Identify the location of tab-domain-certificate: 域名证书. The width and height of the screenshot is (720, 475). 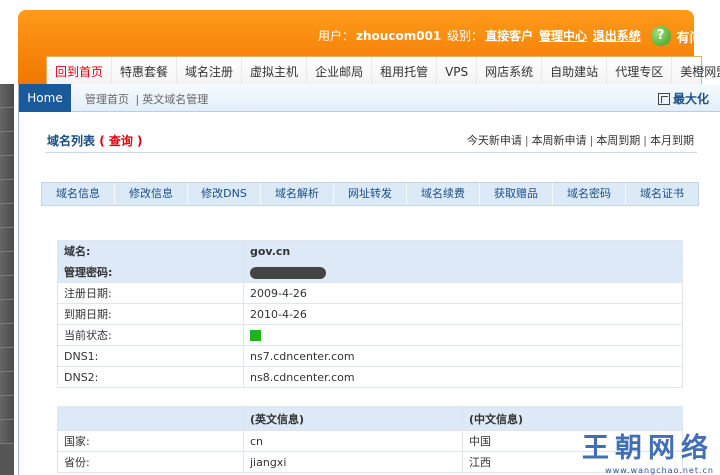
(662, 194).